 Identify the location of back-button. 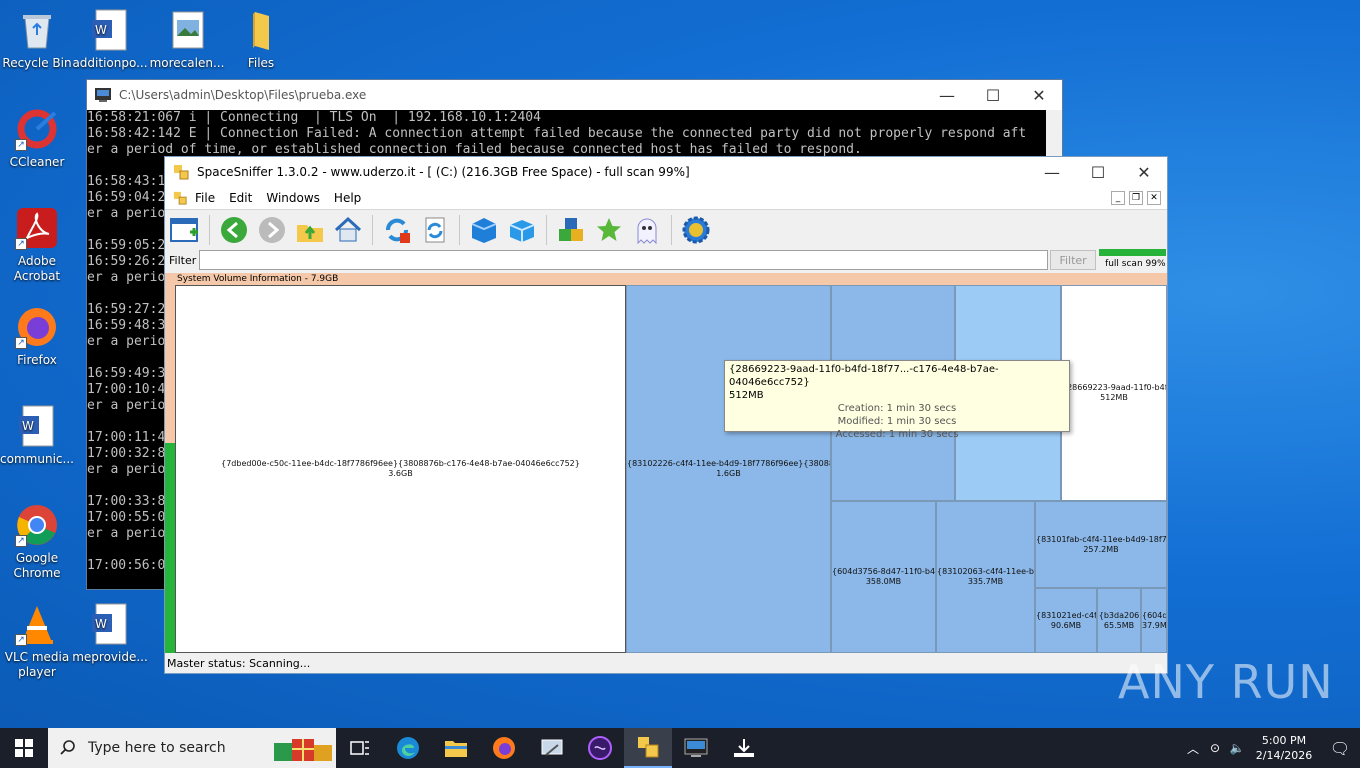
(234, 230).